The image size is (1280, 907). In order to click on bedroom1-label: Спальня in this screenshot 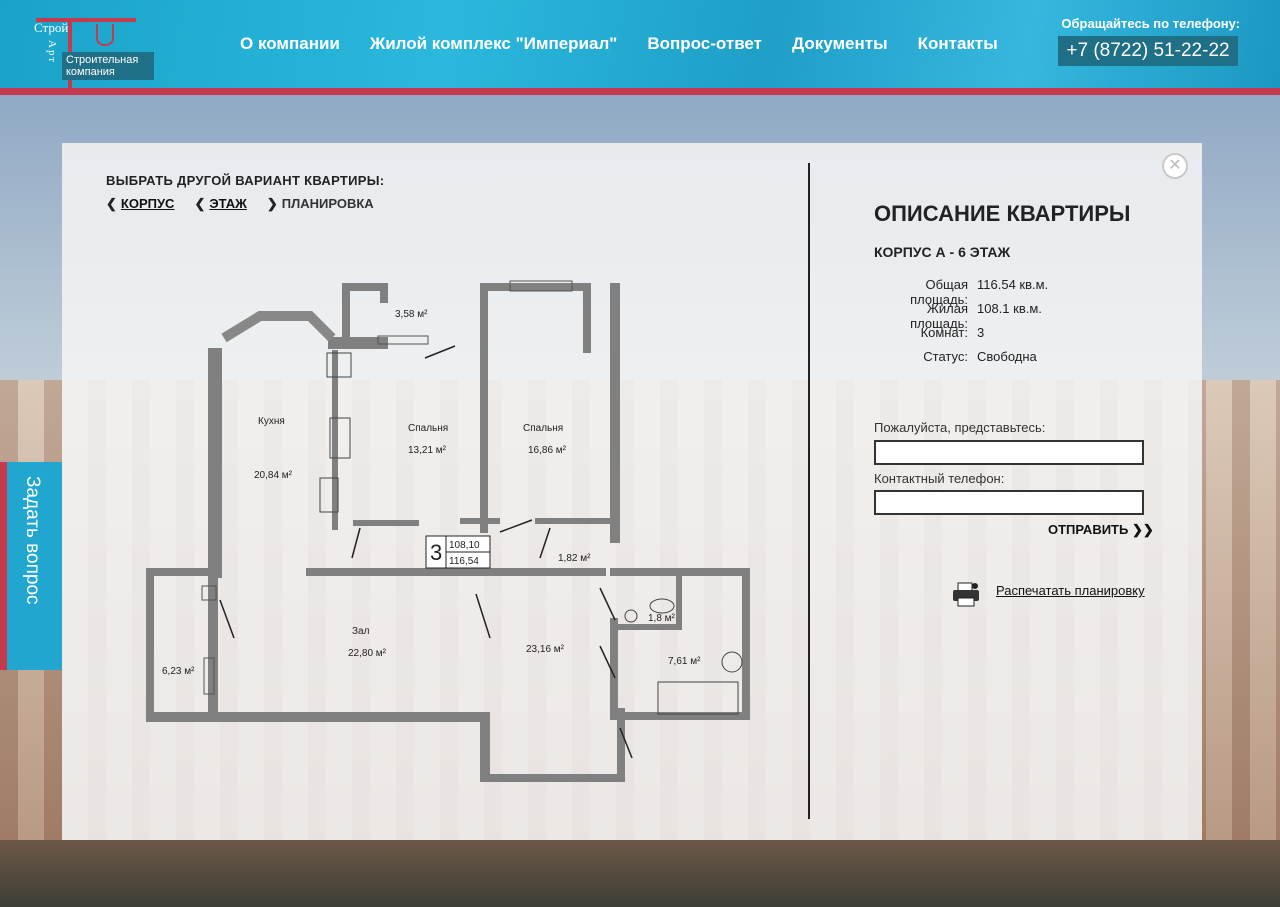, I will do `click(428, 428)`.